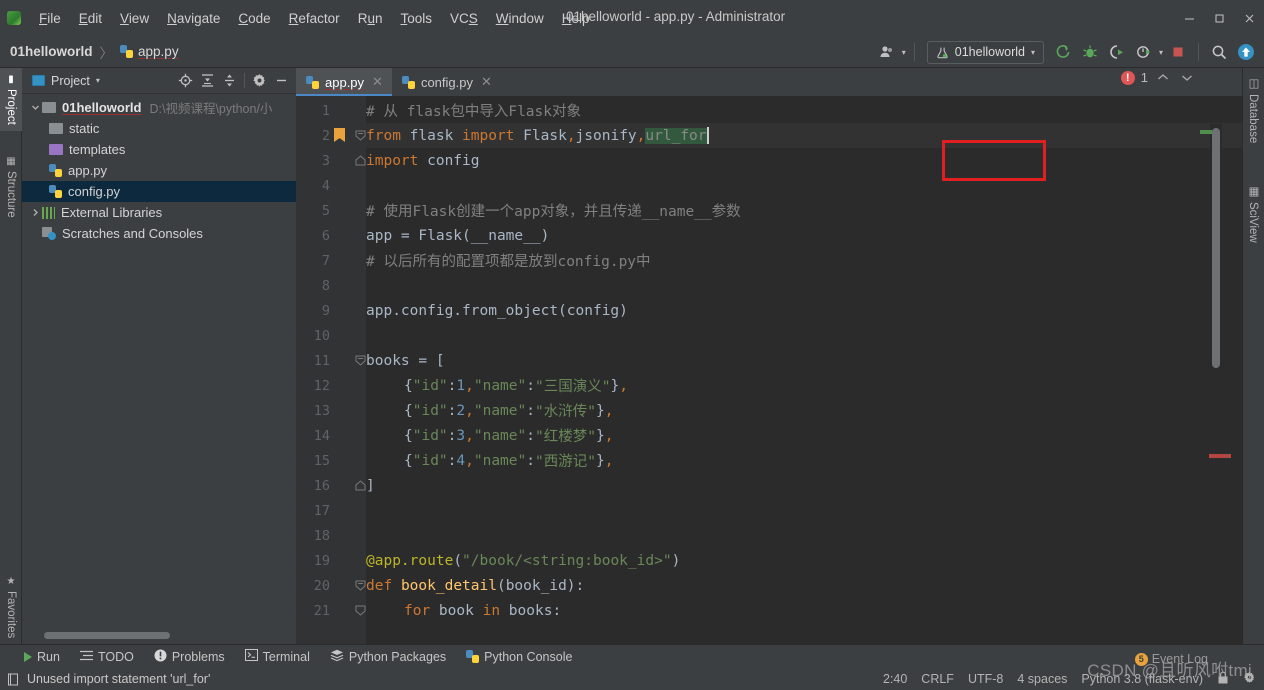  Describe the element at coordinates (35, 212) in the screenshot. I see `chevron-right-icon` at that location.